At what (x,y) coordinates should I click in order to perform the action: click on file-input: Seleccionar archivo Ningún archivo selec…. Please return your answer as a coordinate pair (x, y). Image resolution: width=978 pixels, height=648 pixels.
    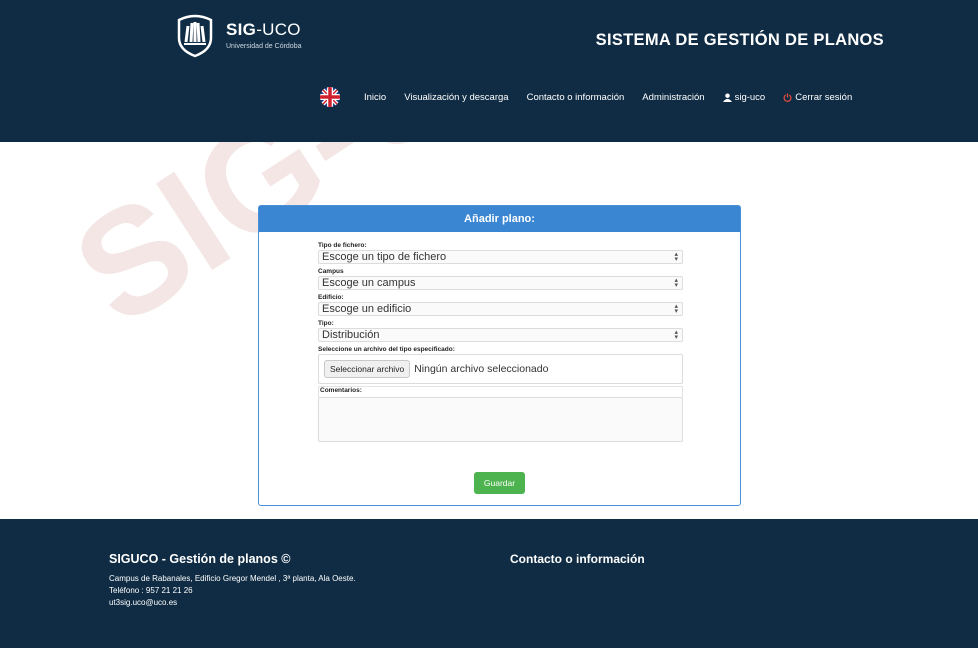
    Looking at the image, I should click on (500, 369).